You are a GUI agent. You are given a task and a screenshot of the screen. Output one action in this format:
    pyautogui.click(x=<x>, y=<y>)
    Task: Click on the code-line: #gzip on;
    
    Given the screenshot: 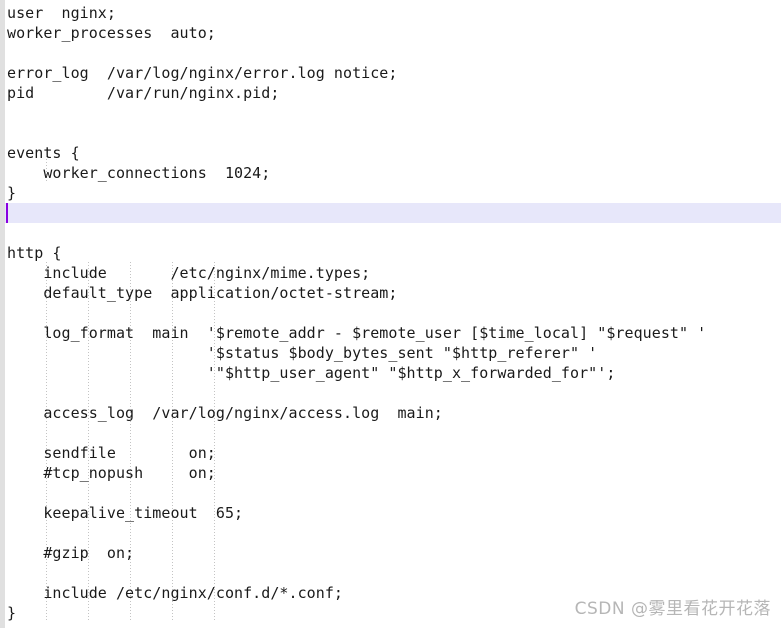 What is the action you would take?
    pyautogui.click(x=70, y=553)
    